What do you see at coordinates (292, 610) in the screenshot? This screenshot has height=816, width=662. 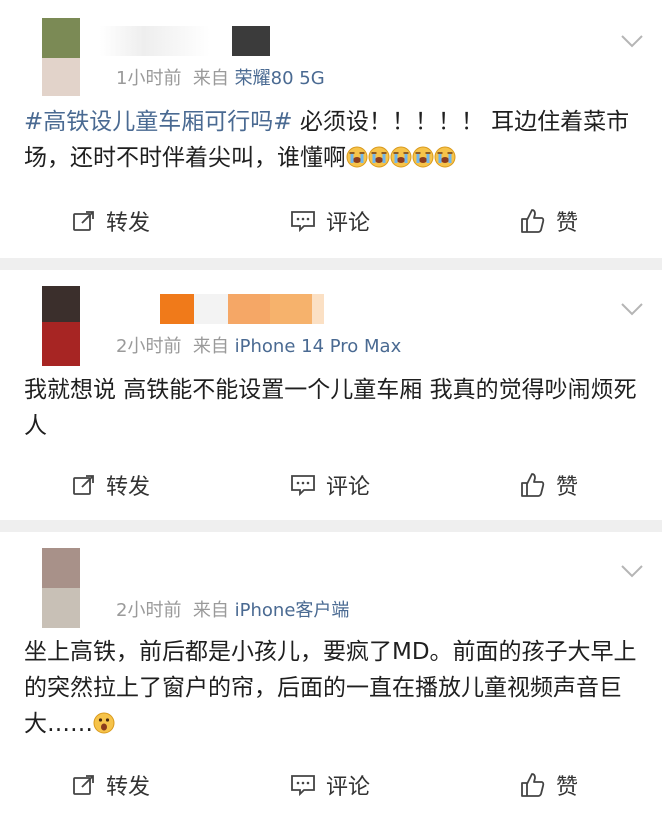 I see `source-device: iPhone客户端` at bounding box center [292, 610].